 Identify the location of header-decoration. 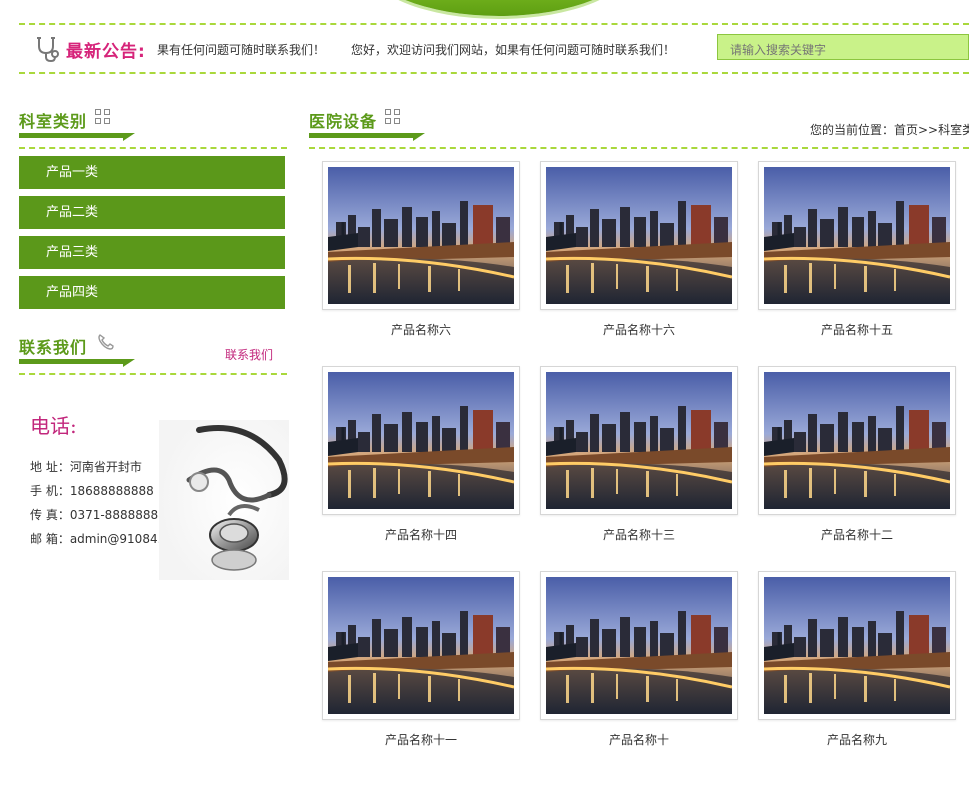
(499, 8).